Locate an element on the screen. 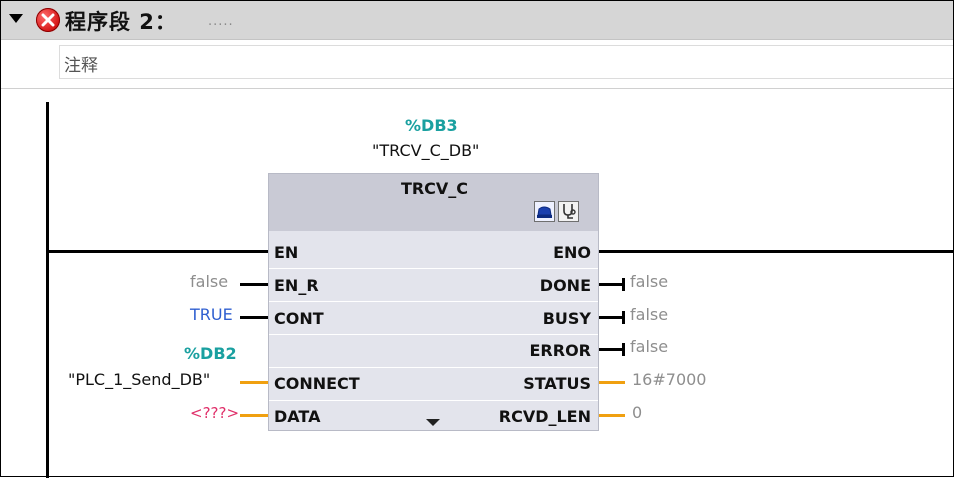 The height and width of the screenshot is (478, 954). connect-wire is located at coordinates (254, 382).